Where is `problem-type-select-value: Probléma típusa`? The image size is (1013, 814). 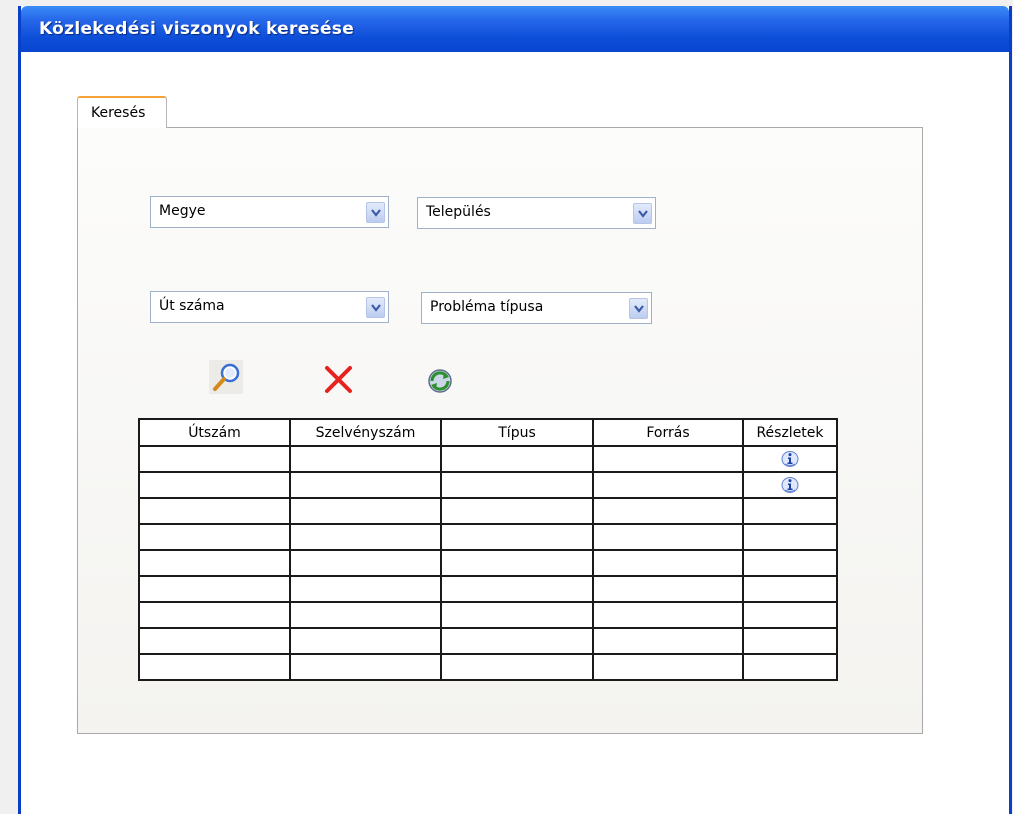
problem-type-select-value: Probléma típusa is located at coordinates (487, 307).